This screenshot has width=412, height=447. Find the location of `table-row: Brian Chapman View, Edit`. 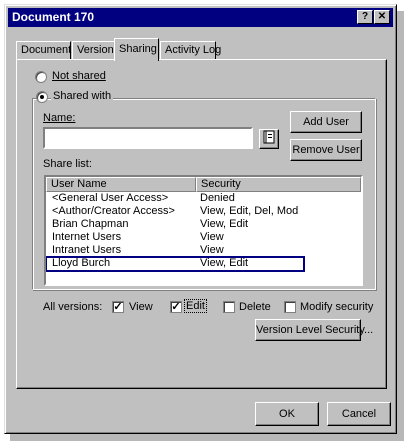

table-row: Brian Chapman View, Edit is located at coordinates (203, 224).